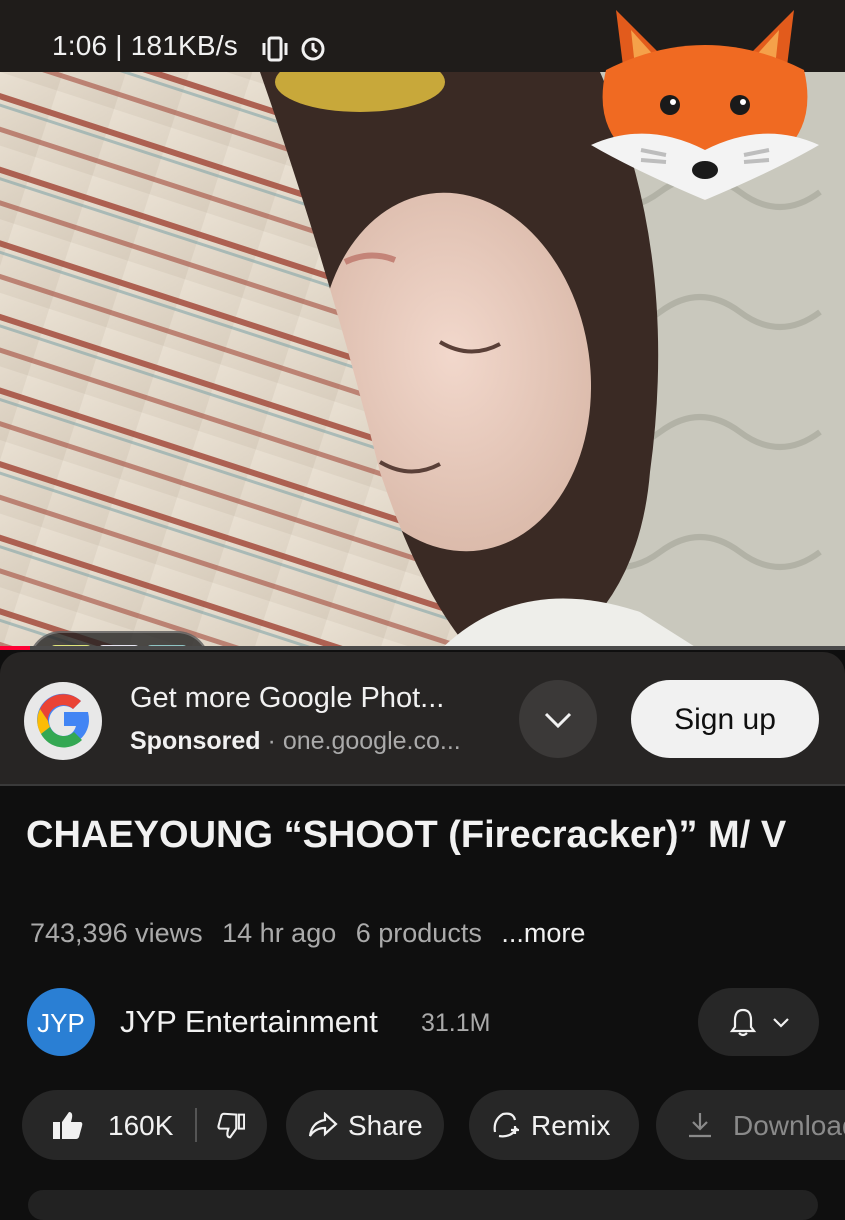  Describe the element at coordinates (422, 648) in the screenshot. I see `progress-bar` at that location.